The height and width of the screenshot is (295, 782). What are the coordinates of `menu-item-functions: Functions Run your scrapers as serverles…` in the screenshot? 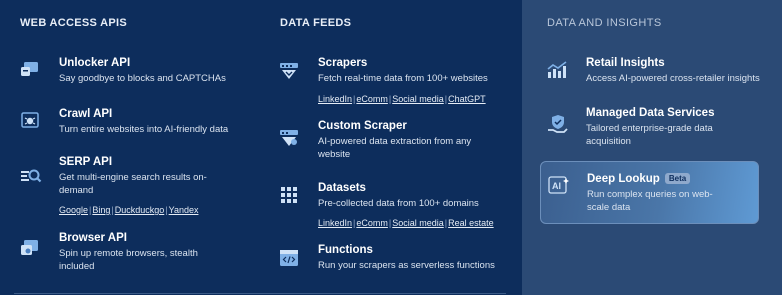 It's located at (394, 260).